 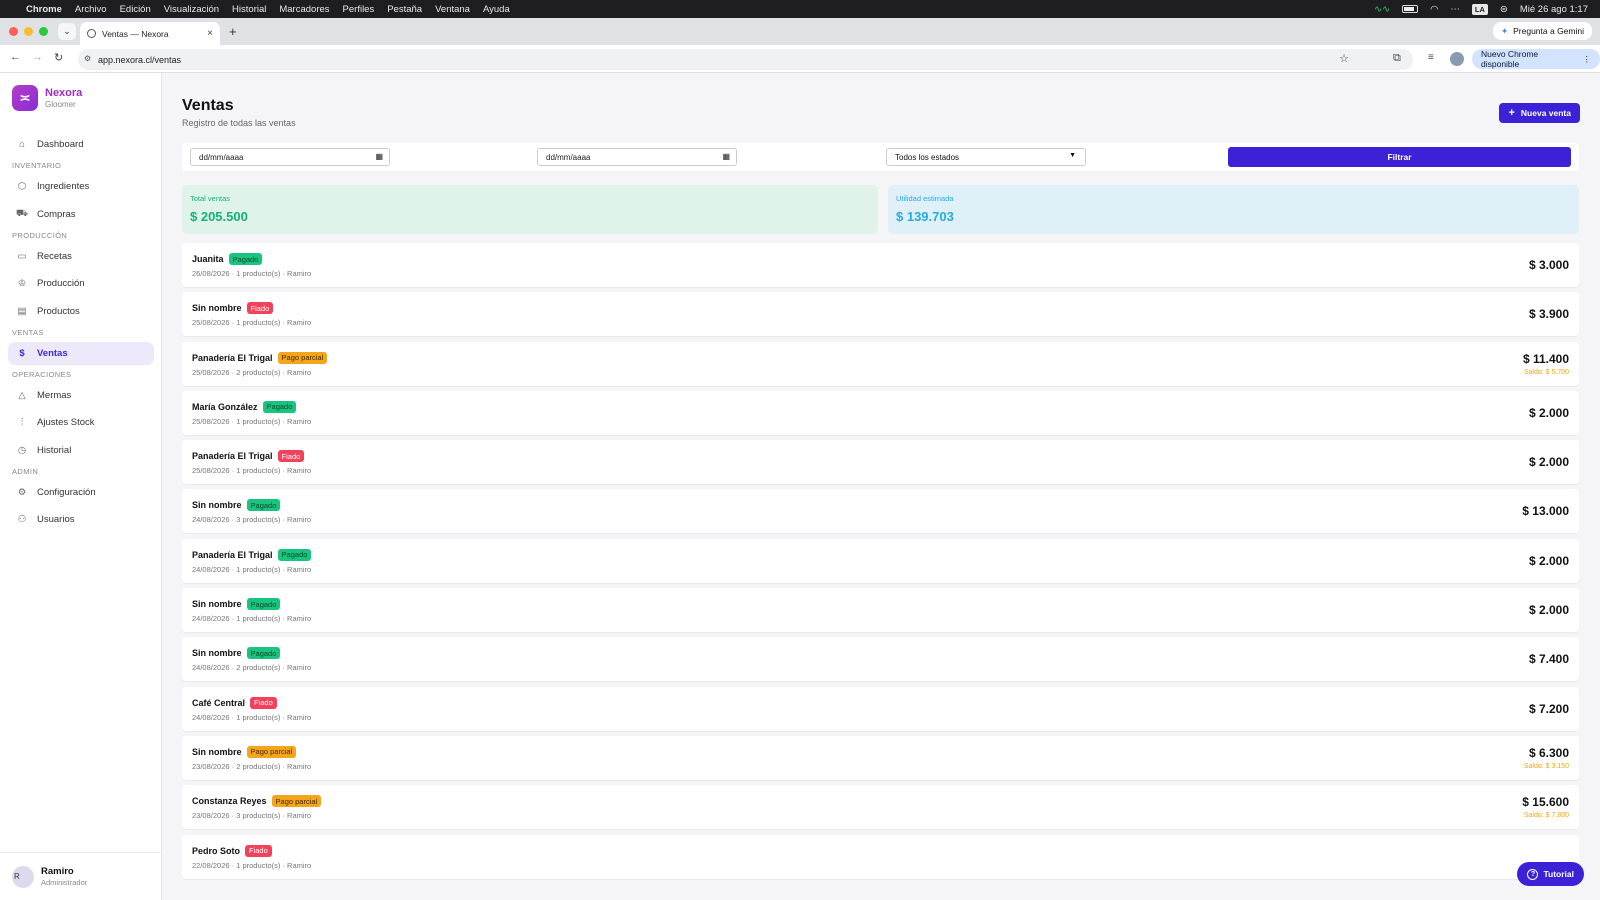 I want to click on sliders-icon: ⫶, so click(x=22, y=422).